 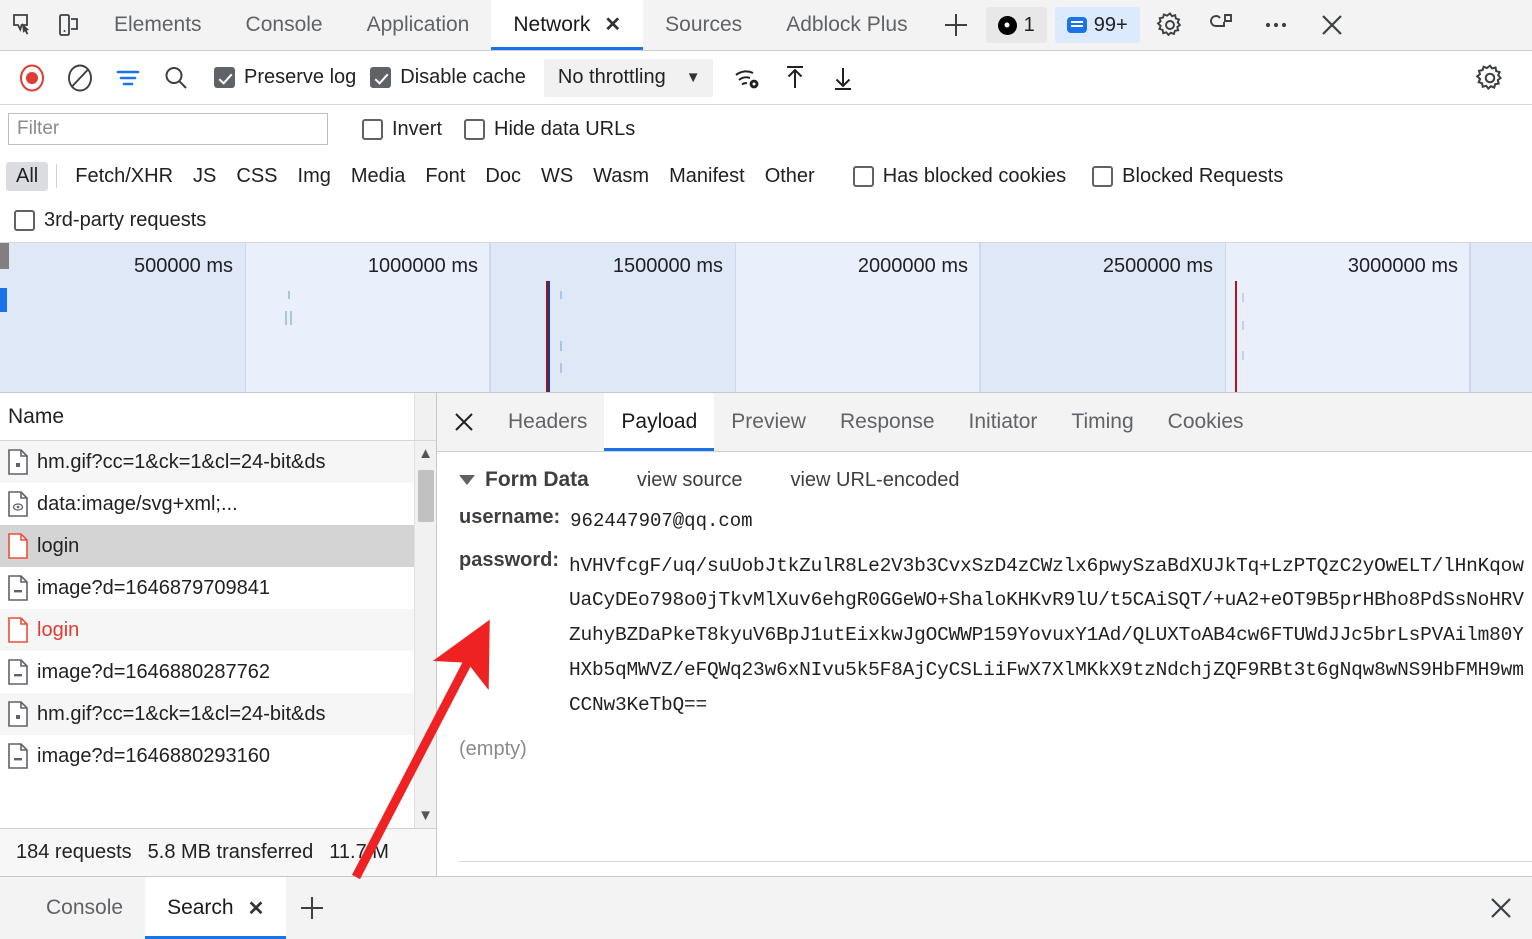 I want to click on table-row: image?d=1646880293160, so click(x=218, y=756).